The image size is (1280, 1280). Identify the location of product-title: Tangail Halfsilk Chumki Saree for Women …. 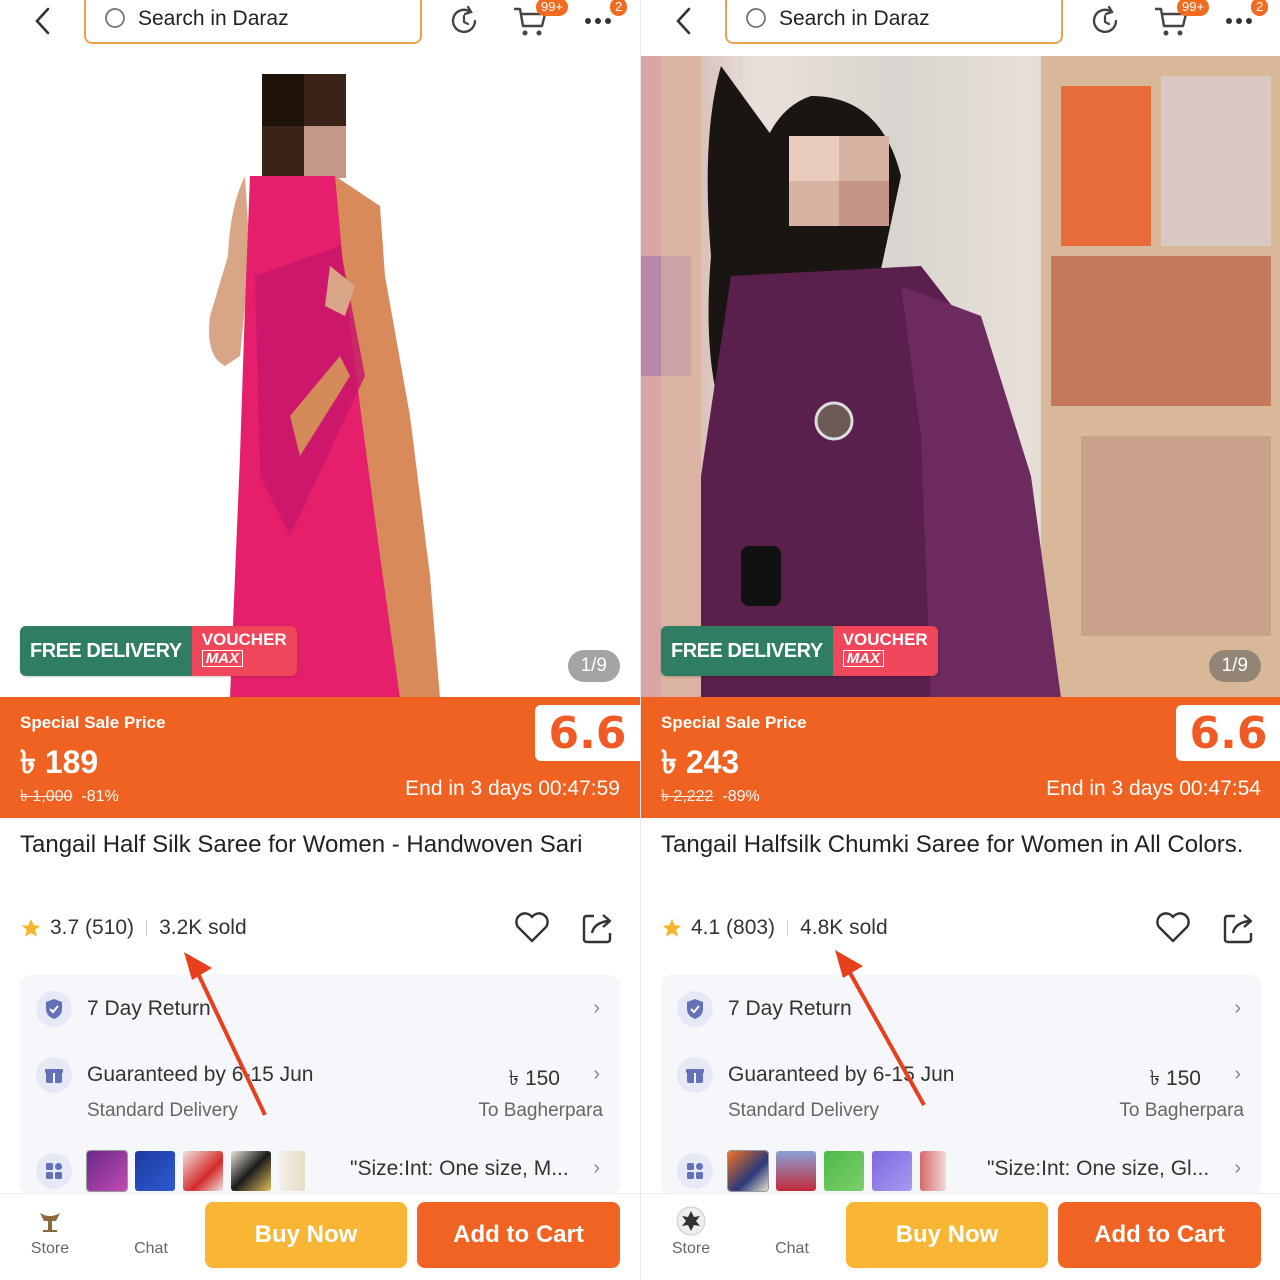
(952, 844).